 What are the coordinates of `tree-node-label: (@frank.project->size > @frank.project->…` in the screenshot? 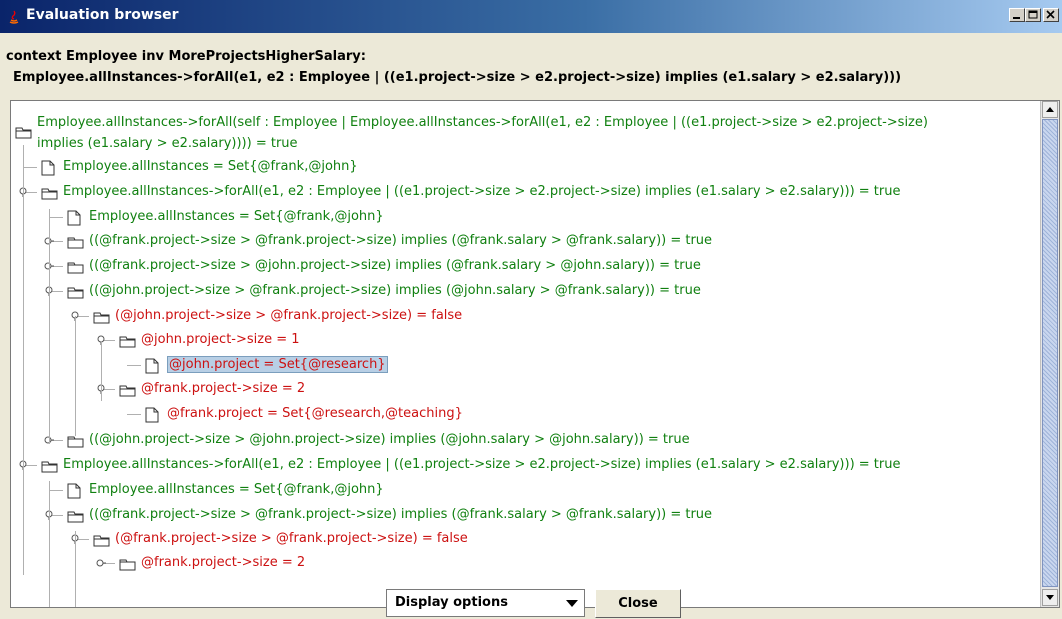 It's located at (291, 538).